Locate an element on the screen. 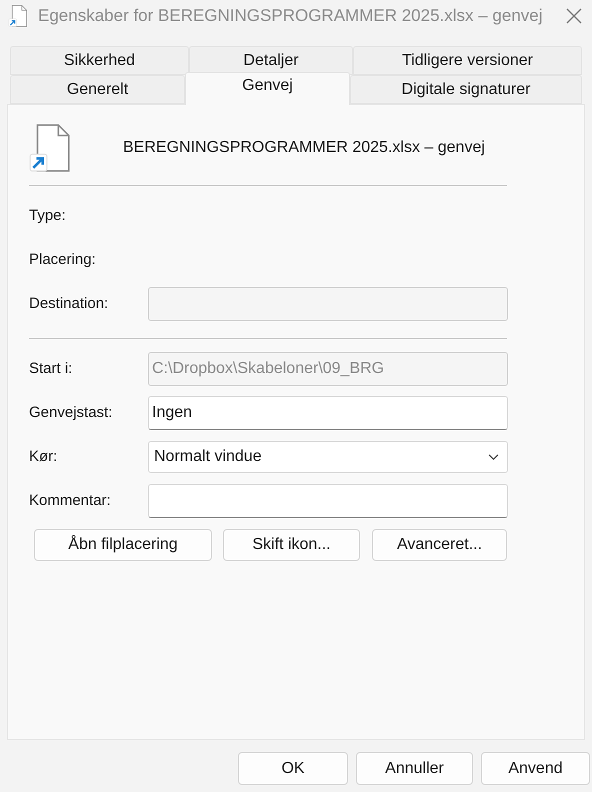  dialog-button: OK is located at coordinates (293, 768).